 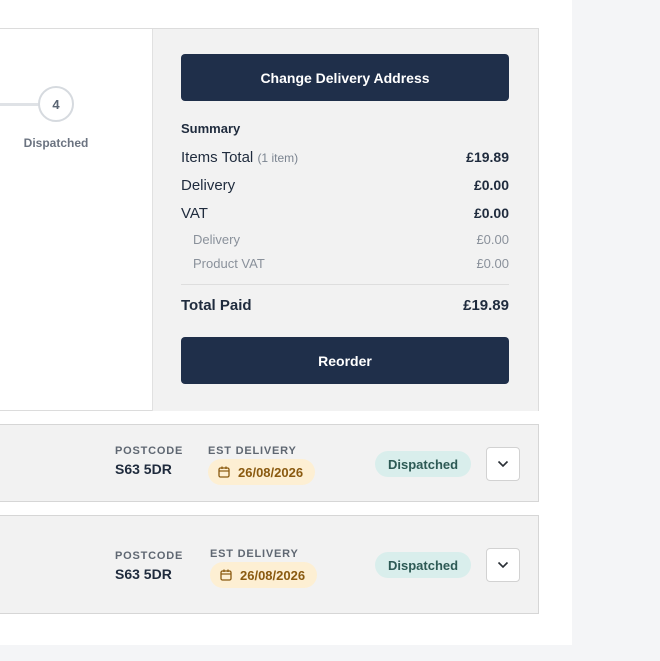 What do you see at coordinates (345, 185) in the screenshot?
I see `delivery-row: Delivery £0.00` at bounding box center [345, 185].